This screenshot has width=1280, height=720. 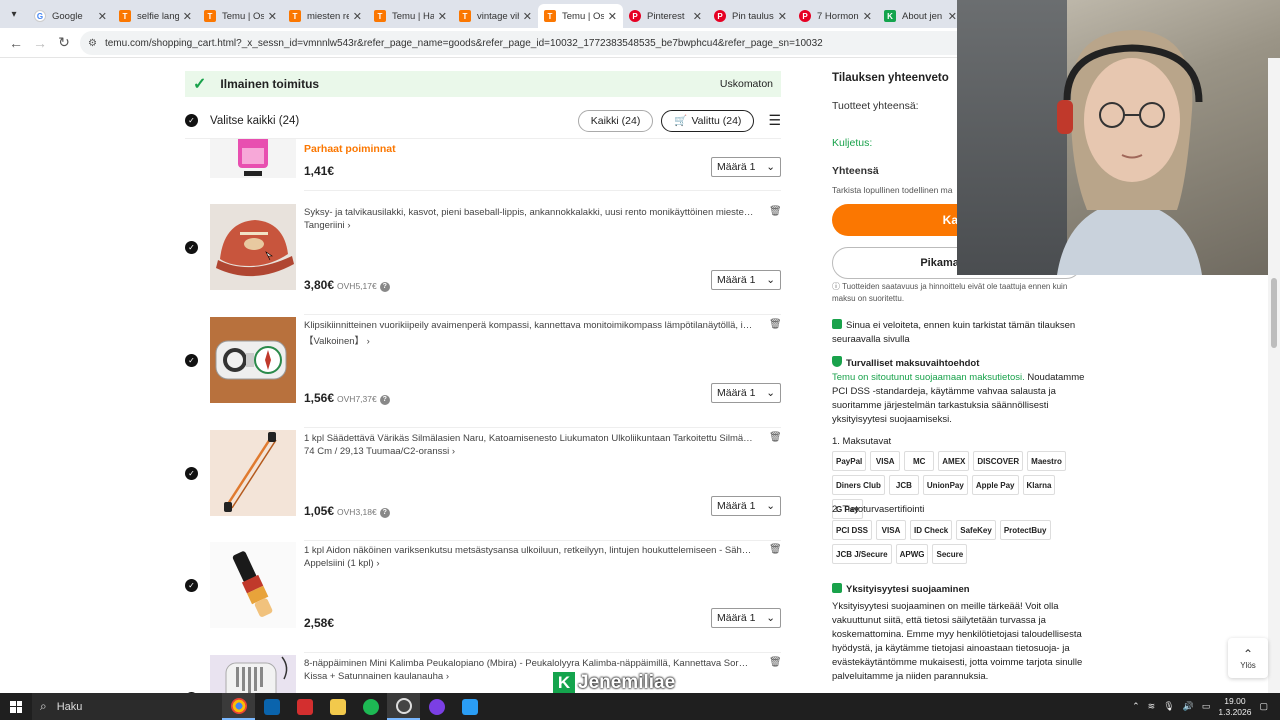 I want to click on spotify-app-icon, so click(x=370, y=706).